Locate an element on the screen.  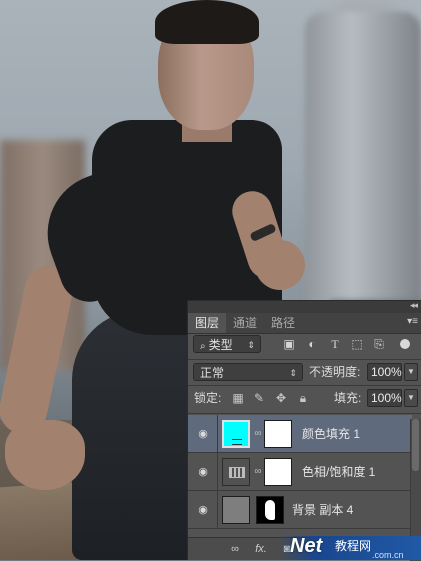
layer-name: 颜色填充 1 is located at coordinates (331, 434).